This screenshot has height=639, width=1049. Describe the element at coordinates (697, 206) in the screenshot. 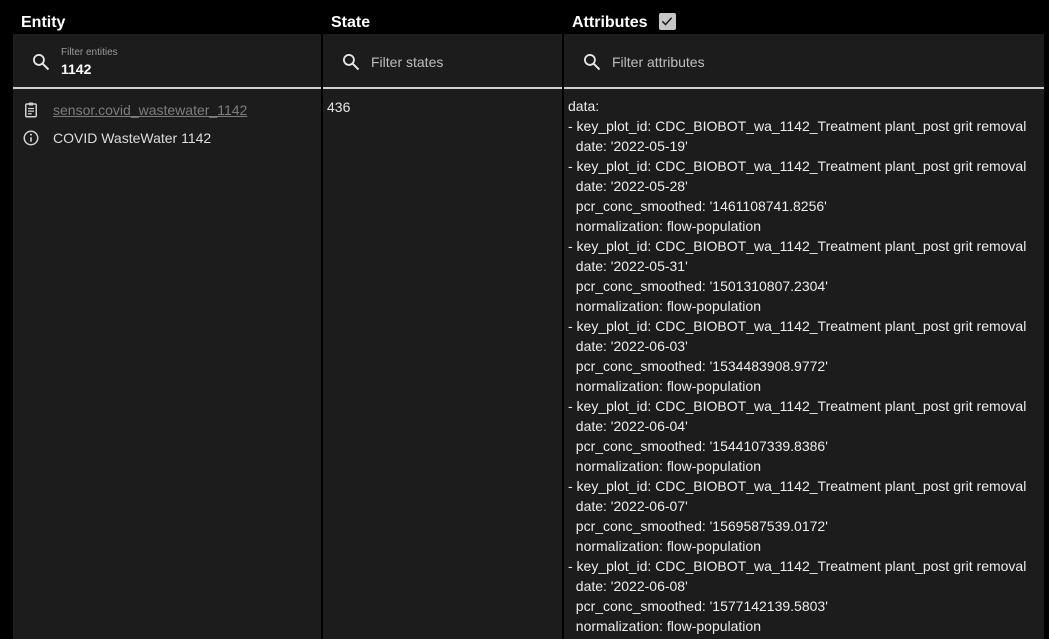

I see `attribute-line: pcr_conc_smoothed: '1461108741.8256'` at that location.